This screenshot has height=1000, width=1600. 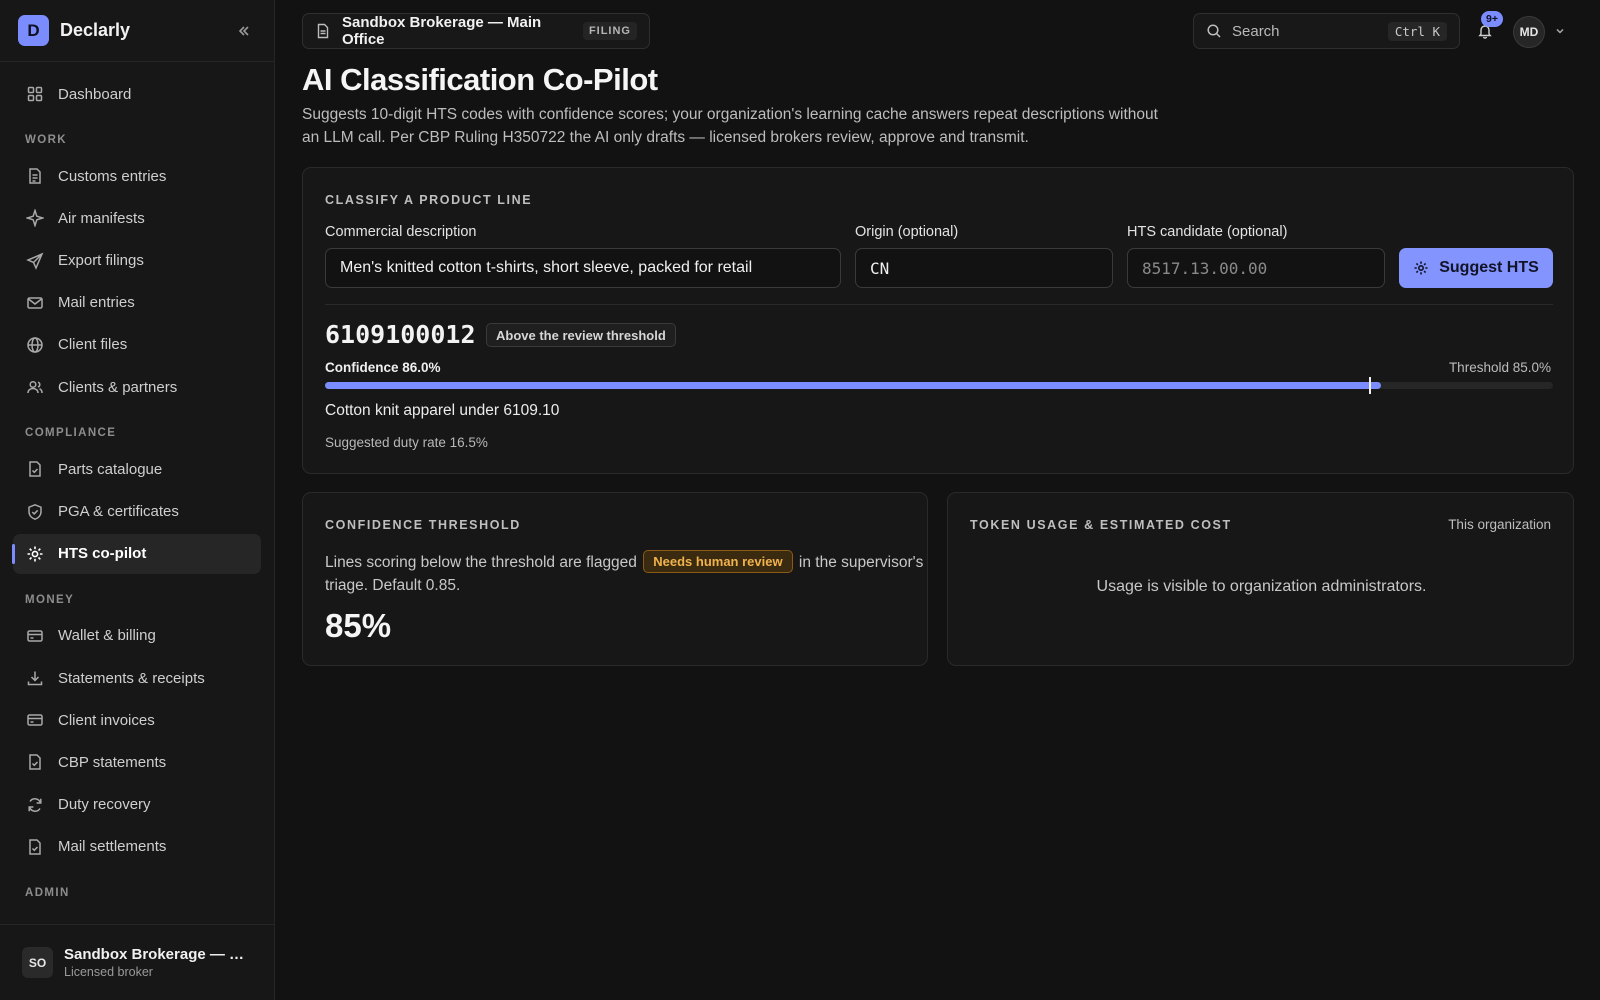 What do you see at coordinates (1207, 232) in the screenshot?
I see `hts-candidate-label: HTS candidate (optional)` at bounding box center [1207, 232].